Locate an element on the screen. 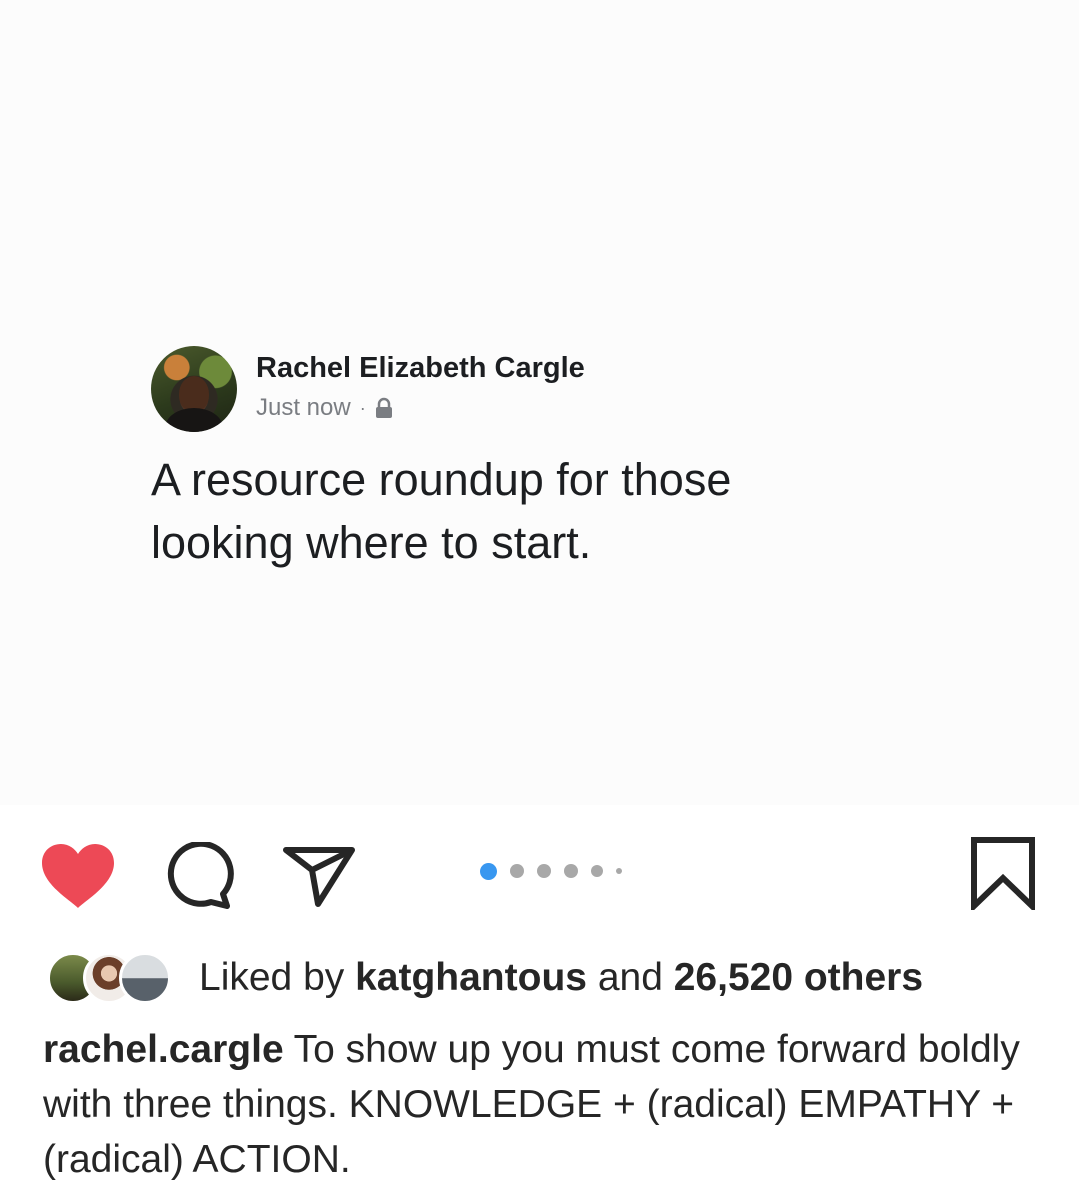 The image size is (1079, 1203). author-avatar is located at coordinates (194, 389).